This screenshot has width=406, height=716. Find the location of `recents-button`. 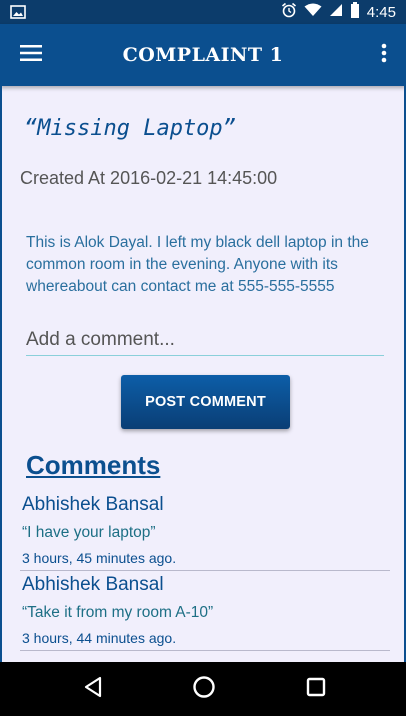

recents-button is located at coordinates (316, 689).